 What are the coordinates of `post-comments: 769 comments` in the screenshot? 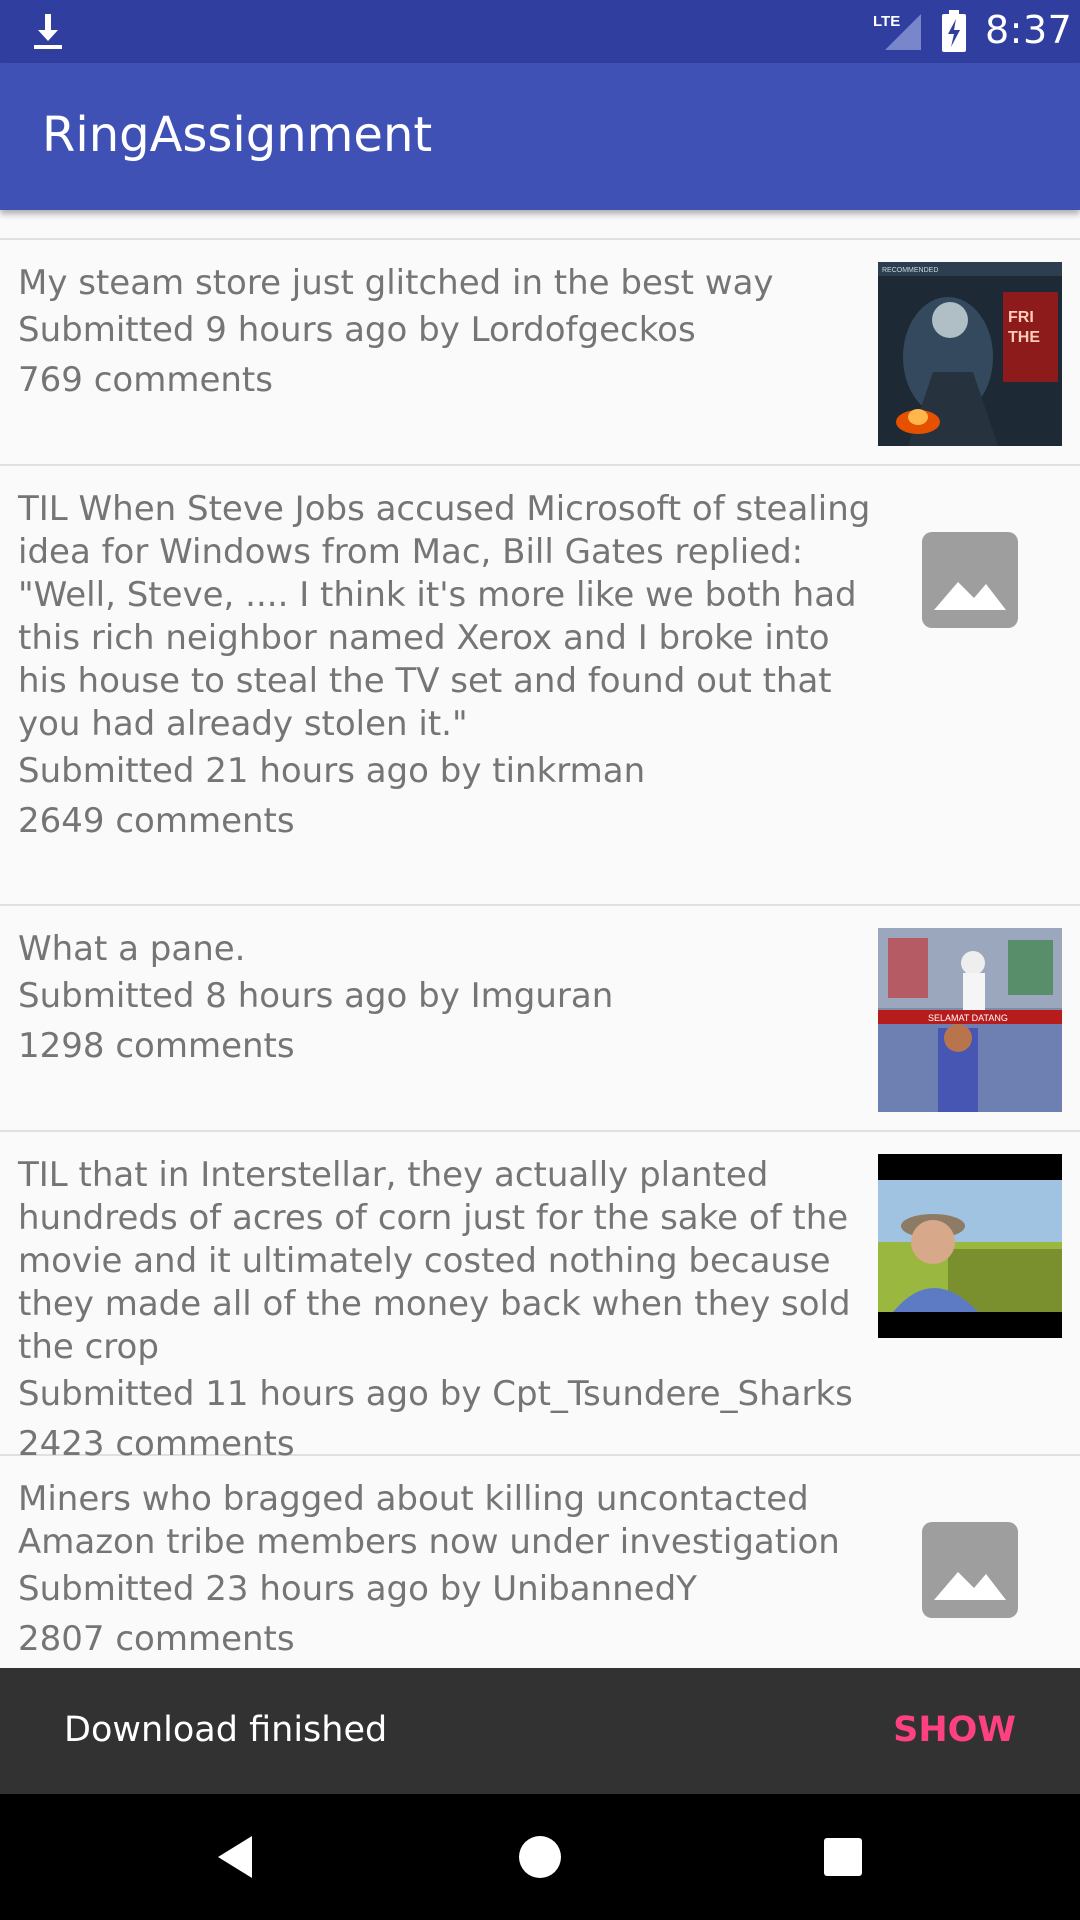 It's located at (145, 380).